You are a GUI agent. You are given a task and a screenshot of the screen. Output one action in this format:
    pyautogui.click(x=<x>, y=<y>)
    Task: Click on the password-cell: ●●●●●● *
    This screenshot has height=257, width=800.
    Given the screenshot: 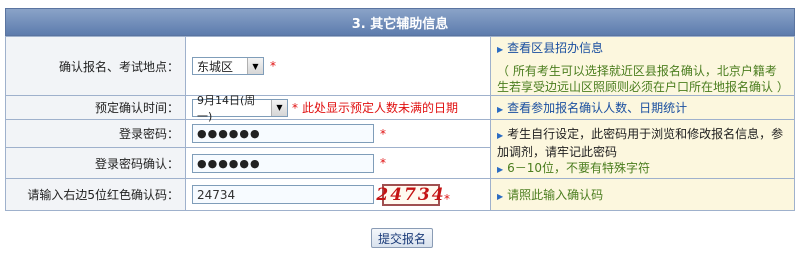 What is the action you would take?
    pyautogui.click(x=338, y=133)
    